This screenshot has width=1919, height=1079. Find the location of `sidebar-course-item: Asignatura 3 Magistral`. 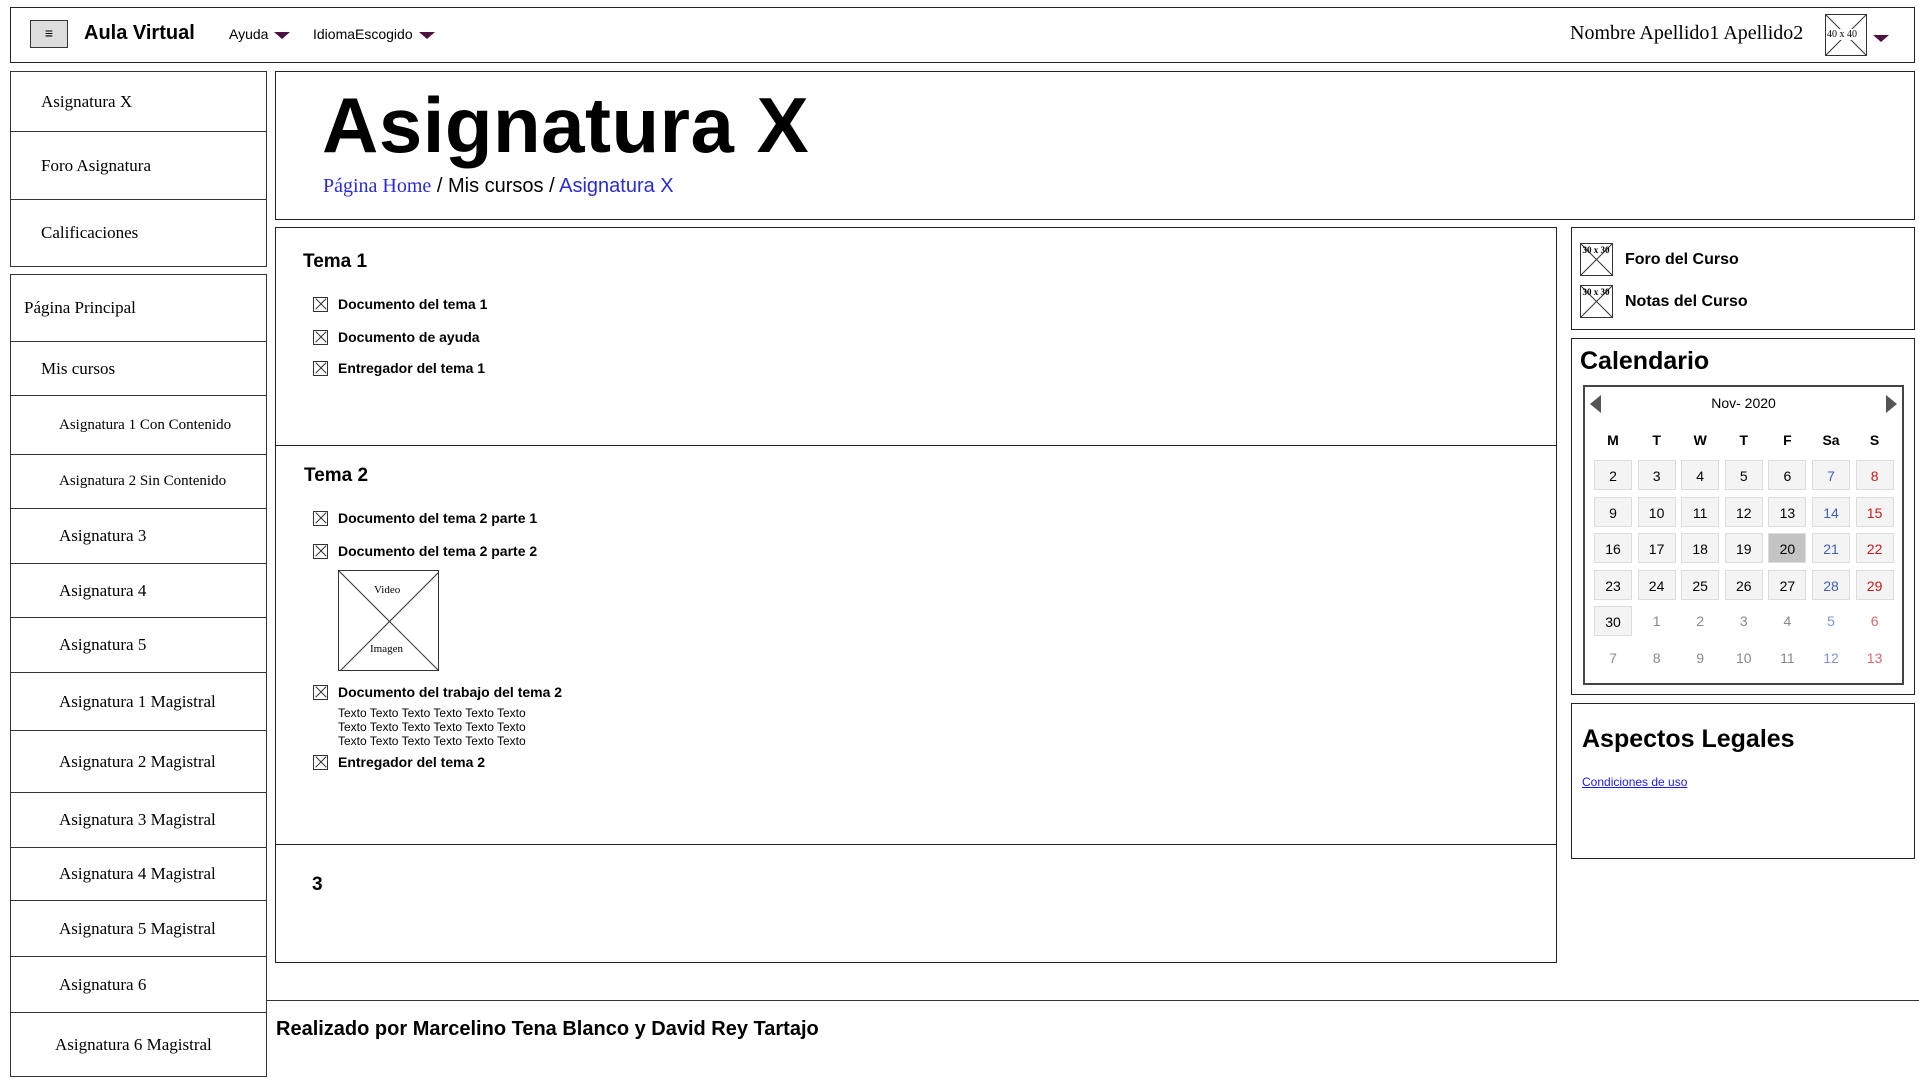

sidebar-course-item: Asignatura 3 Magistral is located at coordinates (138, 819).